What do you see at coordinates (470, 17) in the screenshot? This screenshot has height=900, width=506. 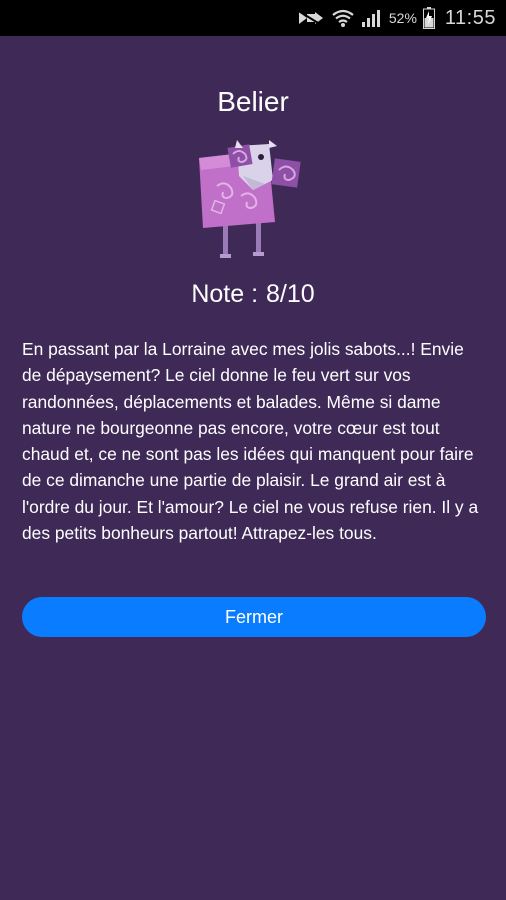 I see `clock: 11:55` at bounding box center [470, 17].